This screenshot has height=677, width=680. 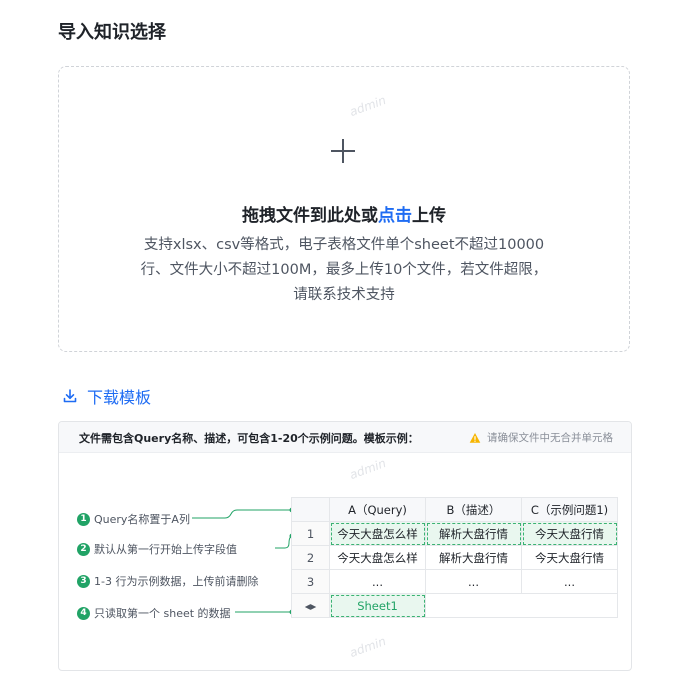 What do you see at coordinates (475, 437) in the screenshot?
I see `warning-icon` at bounding box center [475, 437].